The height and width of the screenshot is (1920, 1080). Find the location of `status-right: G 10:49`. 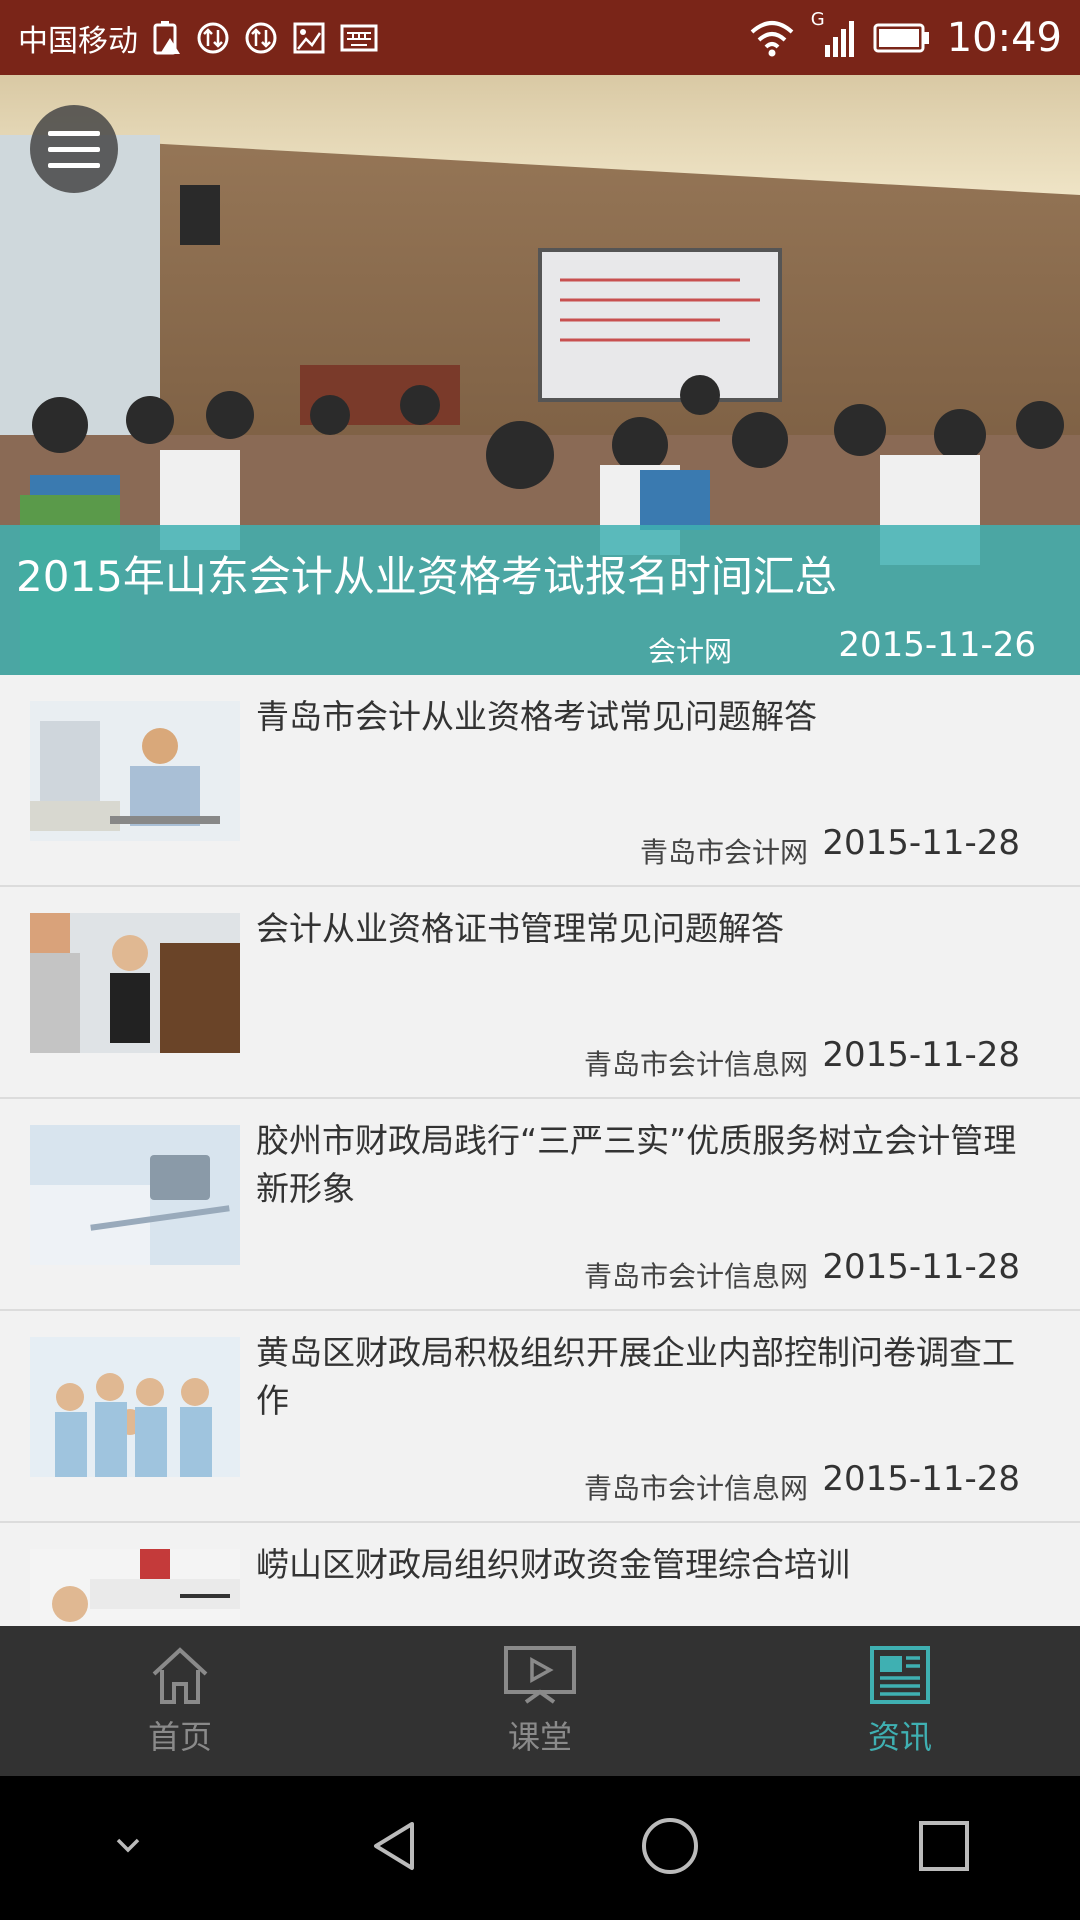

status-right: G 10:49 is located at coordinates (905, 35).